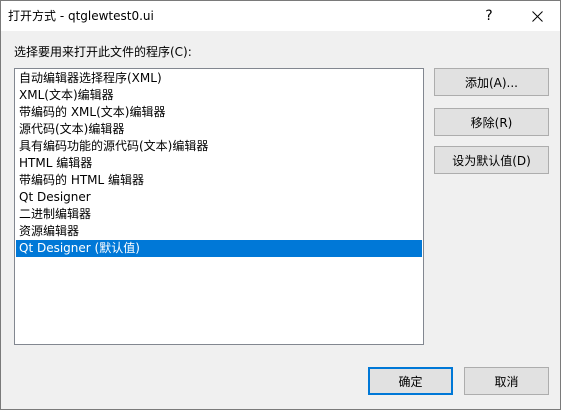 This screenshot has height=410, width=561. What do you see at coordinates (489, 16) in the screenshot?
I see `help-button: ?` at bounding box center [489, 16].